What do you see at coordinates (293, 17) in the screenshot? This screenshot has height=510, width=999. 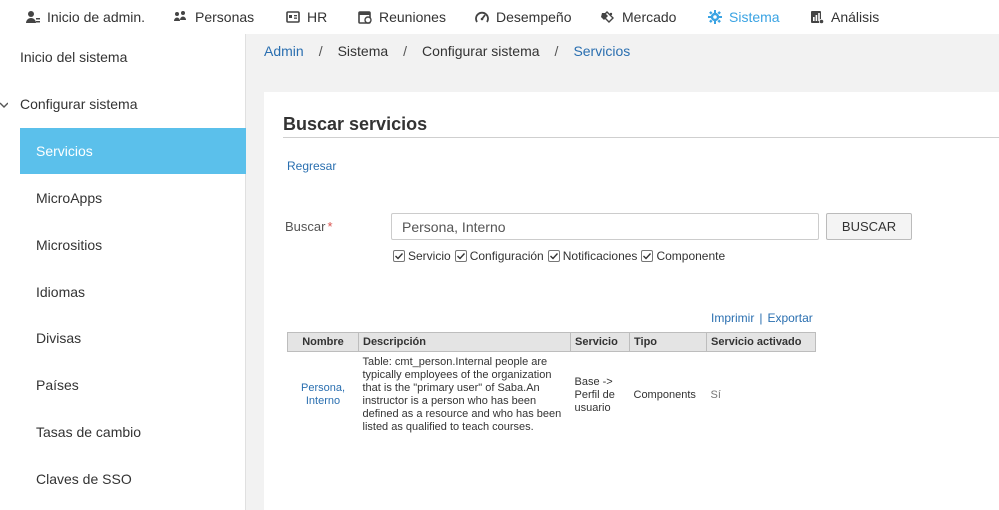 I see `hr-icon` at bounding box center [293, 17].